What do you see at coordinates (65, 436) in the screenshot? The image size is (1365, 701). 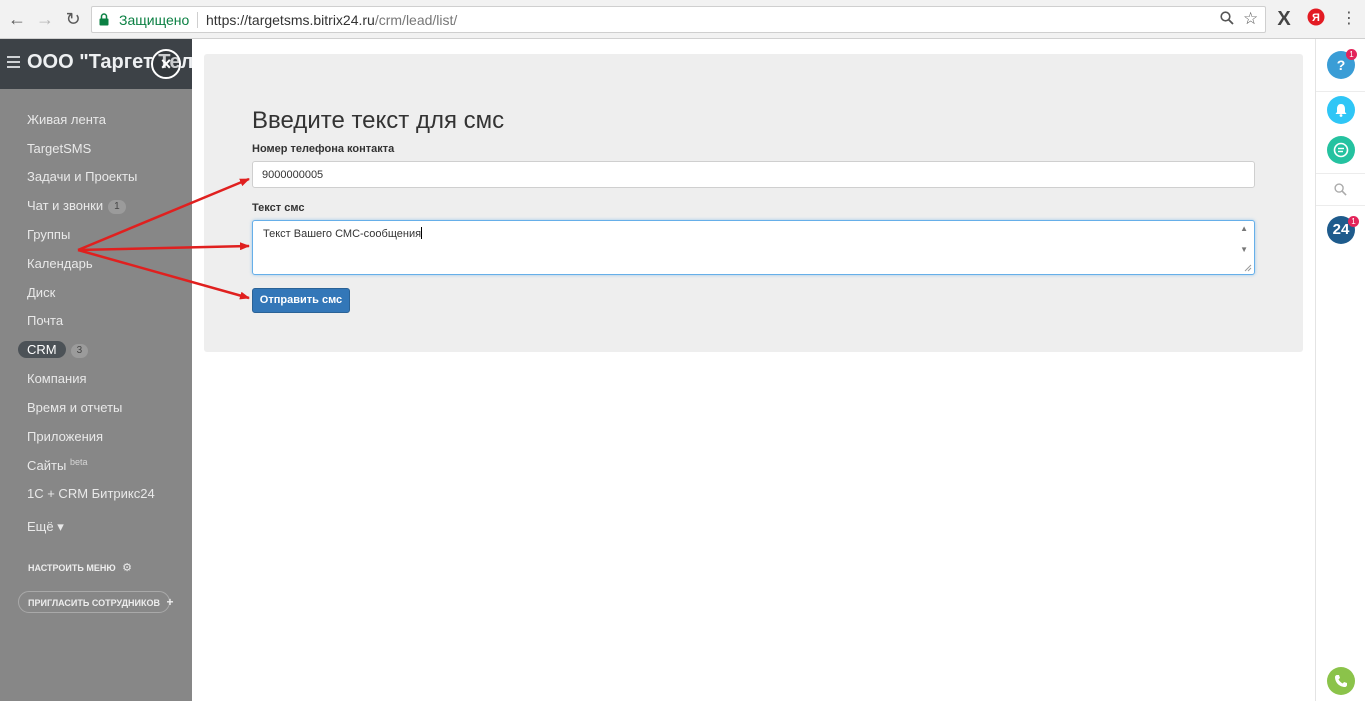 I see `sidebar-item-apps: Приложения` at bounding box center [65, 436].